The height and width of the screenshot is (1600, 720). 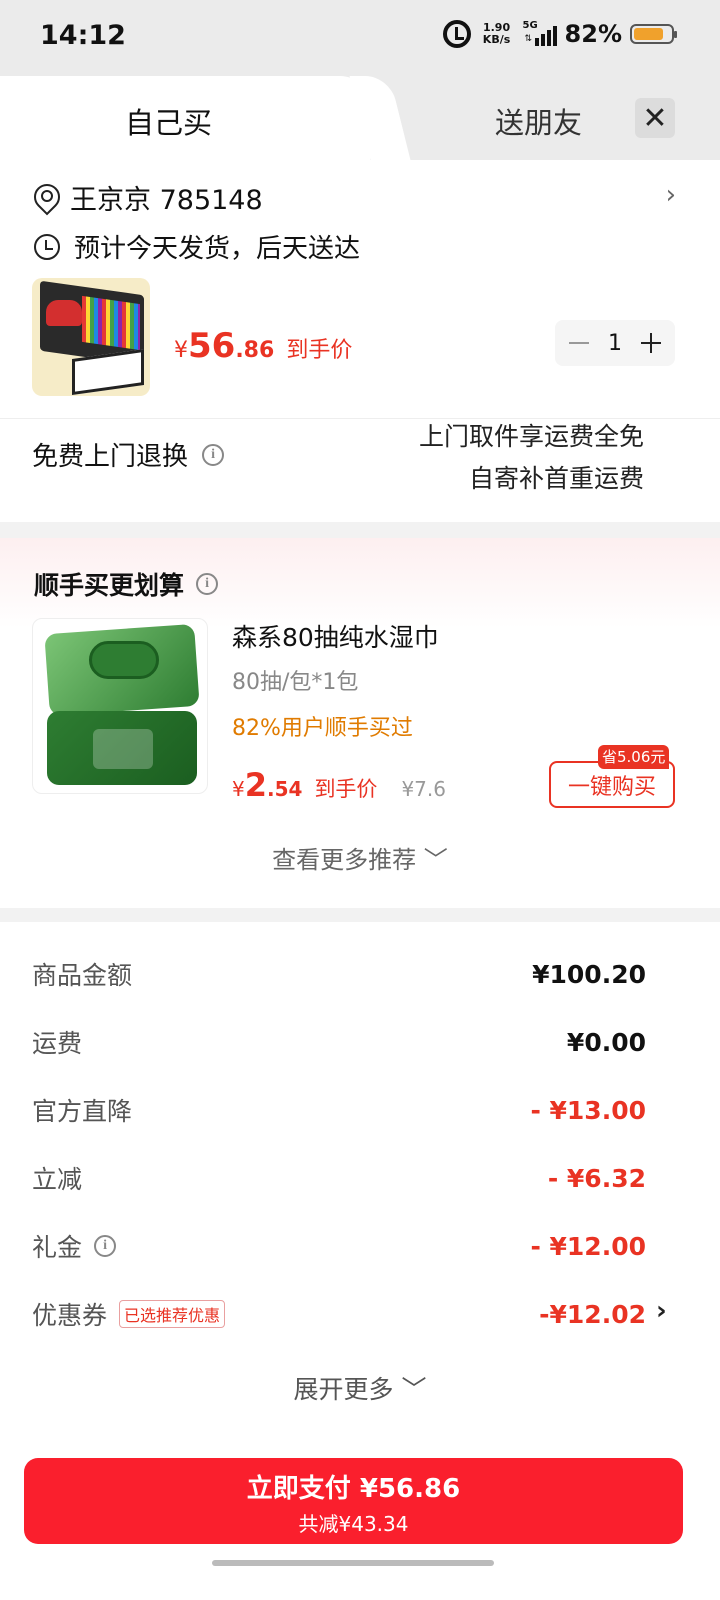 What do you see at coordinates (91, 337) in the screenshot?
I see `product-image` at bounding box center [91, 337].